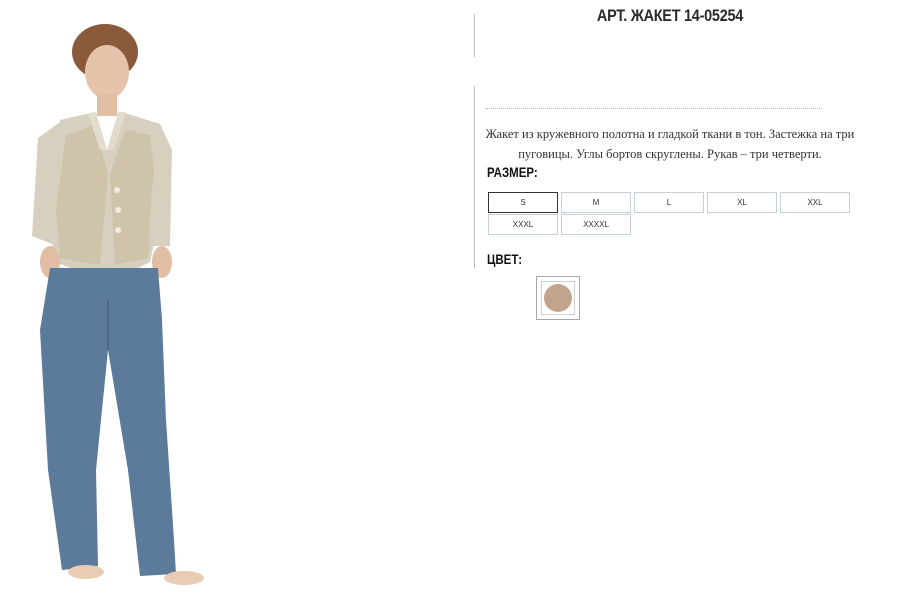 The width and height of the screenshot is (914, 603). What do you see at coordinates (596, 202) in the screenshot?
I see `size-option-m: M` at bounding box center [596, 202].